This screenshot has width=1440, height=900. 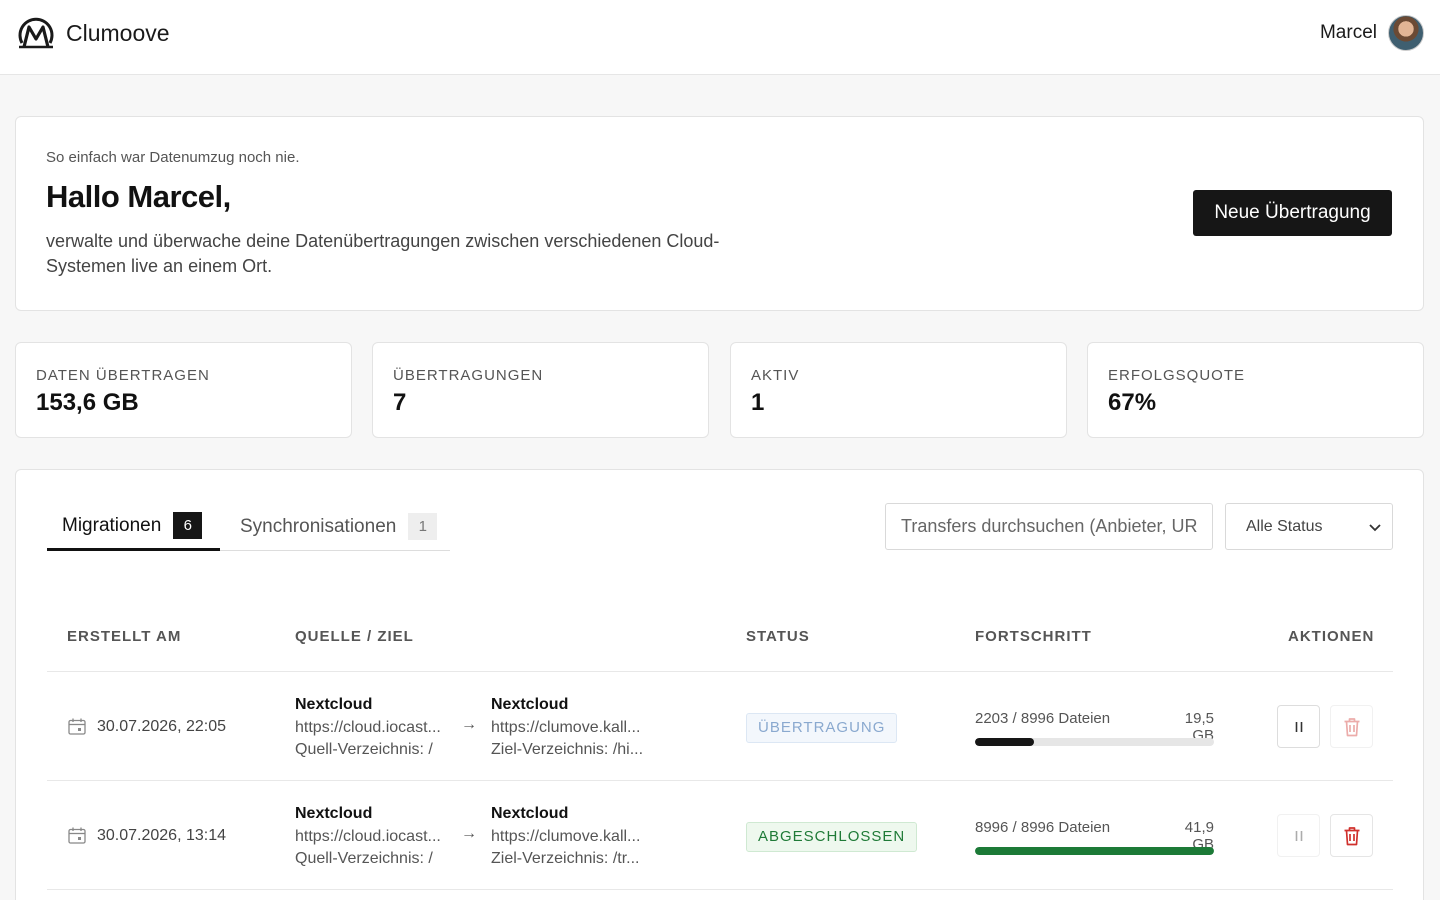 I want to click on status-filter-select: Alle Status, so click(x=1309, y=526).